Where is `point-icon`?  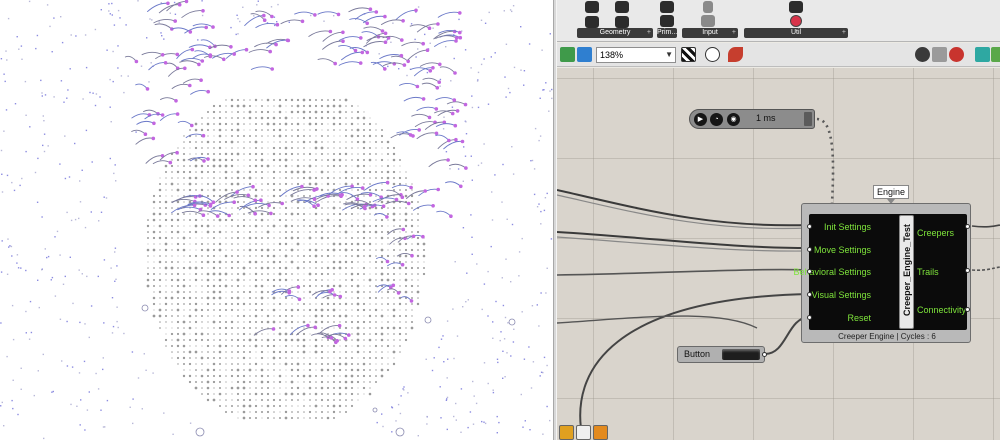
point-icon is located at coordinates (592, 7).